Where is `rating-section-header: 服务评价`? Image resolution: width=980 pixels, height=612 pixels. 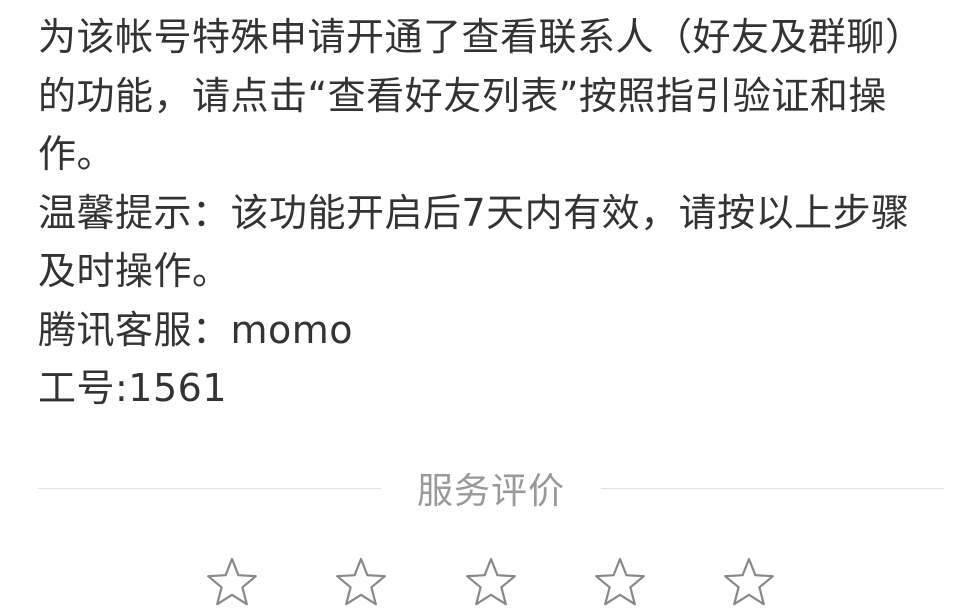
rating-section-header: 服务评价 is located at coordinates (491, 488).